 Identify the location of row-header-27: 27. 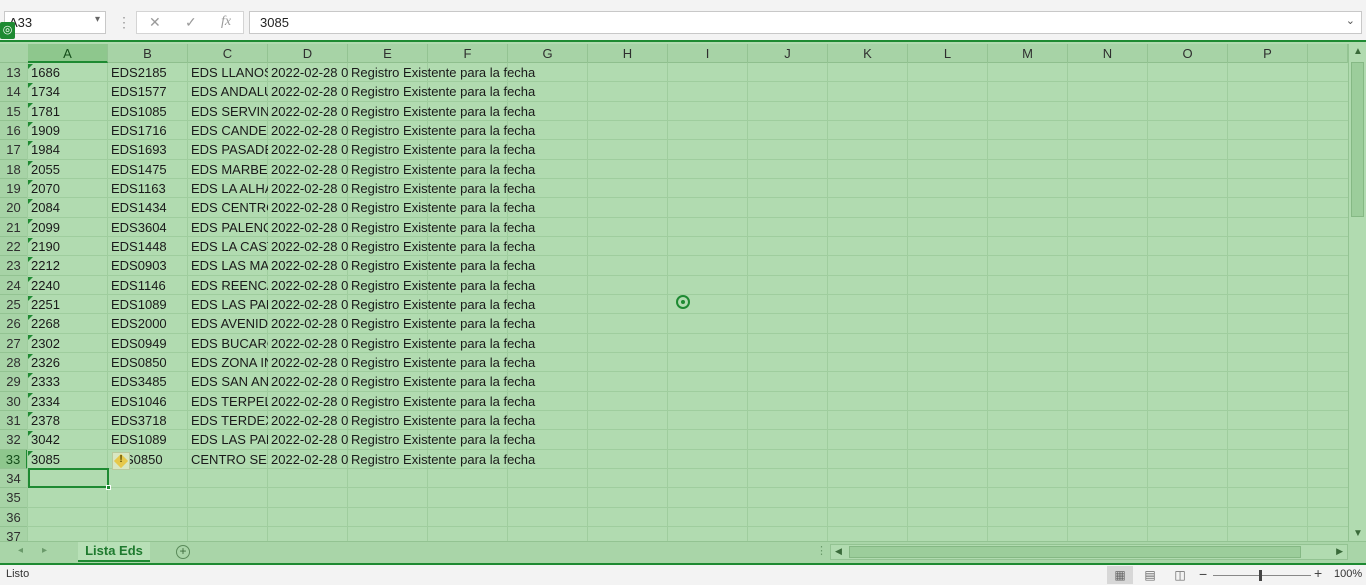
(14, 343).